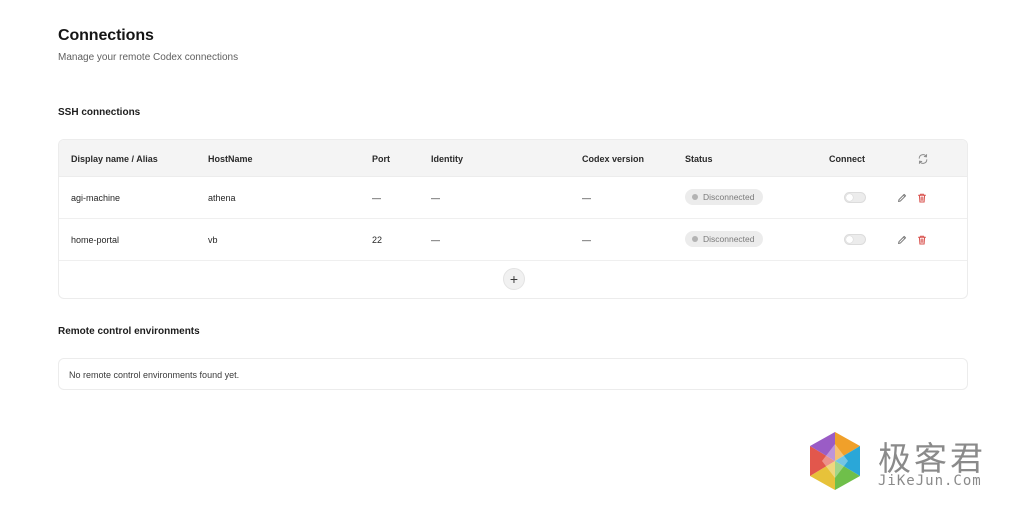  Describe the element at coordinates (213, 240) in the screenshot. I see `cell-hostname: vb` at that location.